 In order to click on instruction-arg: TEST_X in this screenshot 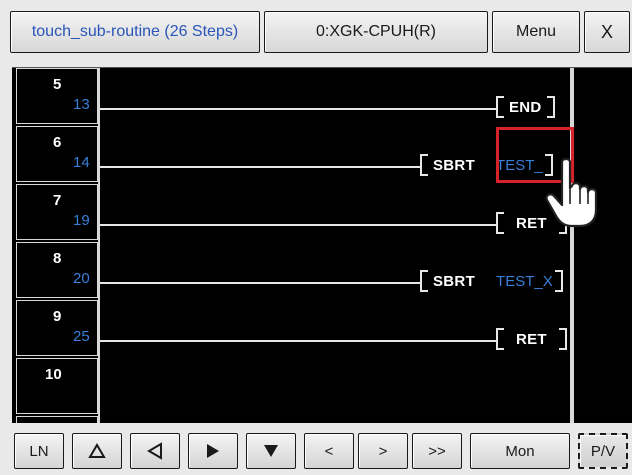, I will do `click(524, 281)`.